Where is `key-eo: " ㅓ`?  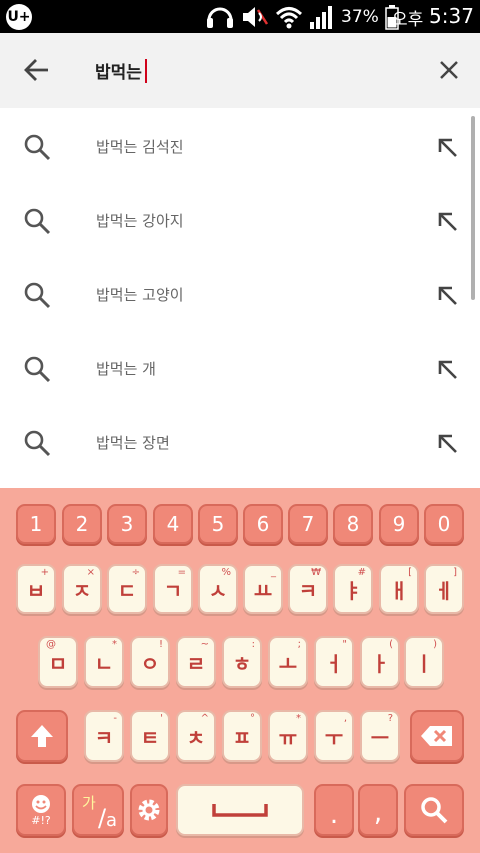
key-eo: " ㅓ is located at coordinates (334, 662).